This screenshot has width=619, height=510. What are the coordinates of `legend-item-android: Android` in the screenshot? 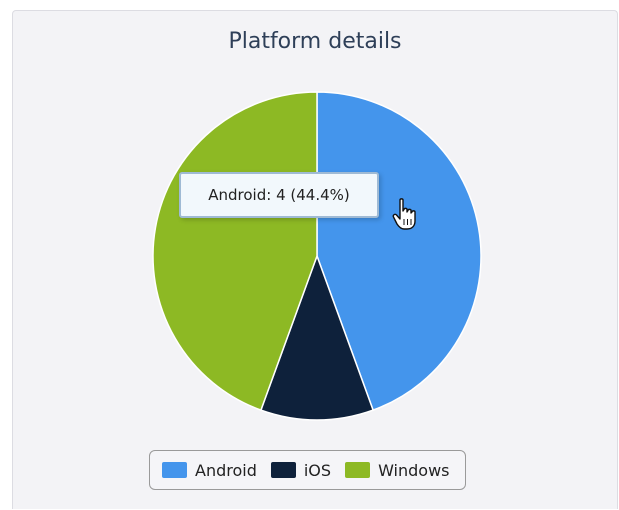 It's located at (209, 470).